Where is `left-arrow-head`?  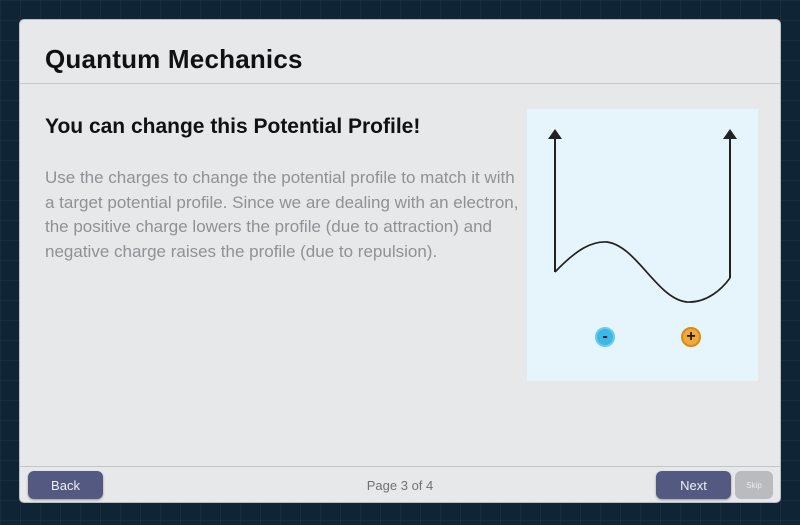 left-arrow-head is located at coordinates (555, 134).